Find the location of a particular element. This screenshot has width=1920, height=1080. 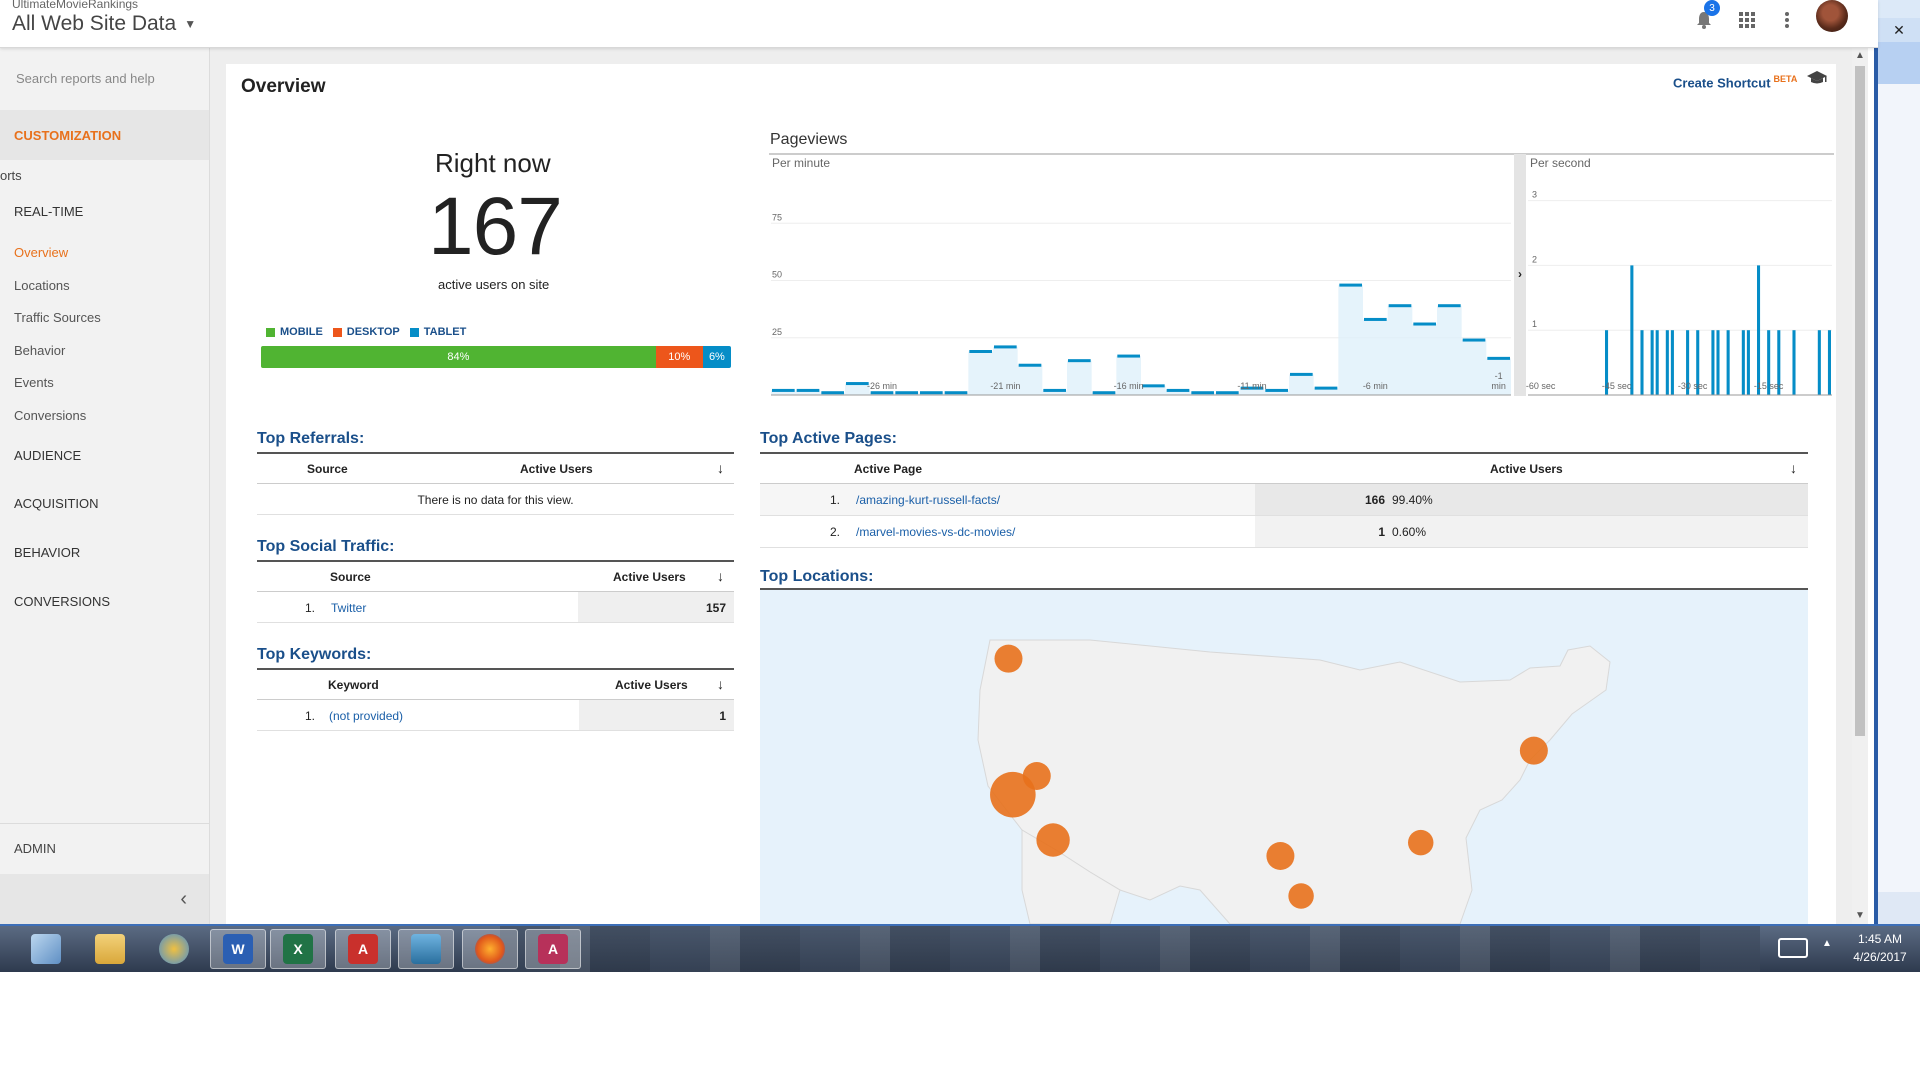

sidebar-item-conversions: CONVERSIONS is located at coordinates (62, 601).